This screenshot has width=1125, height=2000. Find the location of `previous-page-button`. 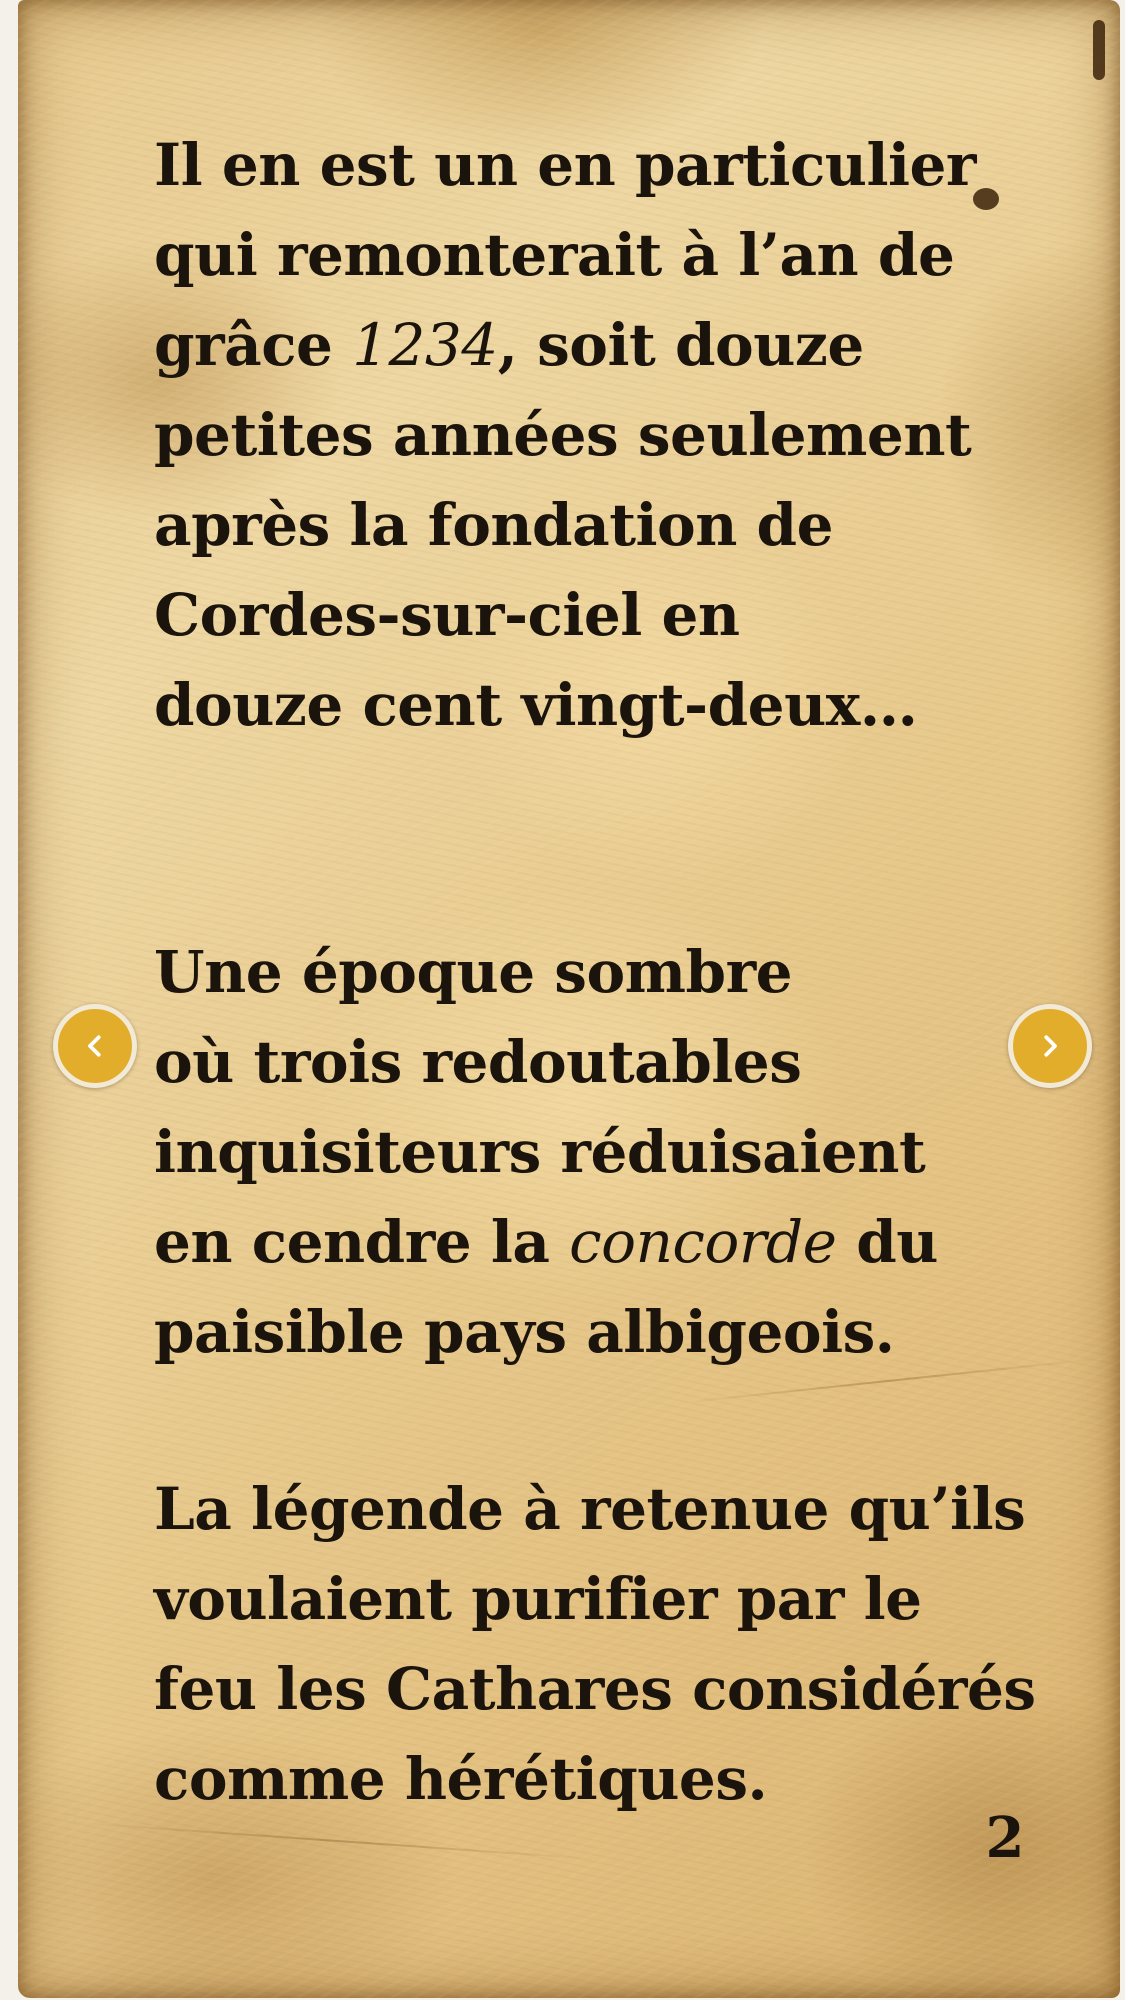

previous-page-button is located at coordinates (95, 1046).